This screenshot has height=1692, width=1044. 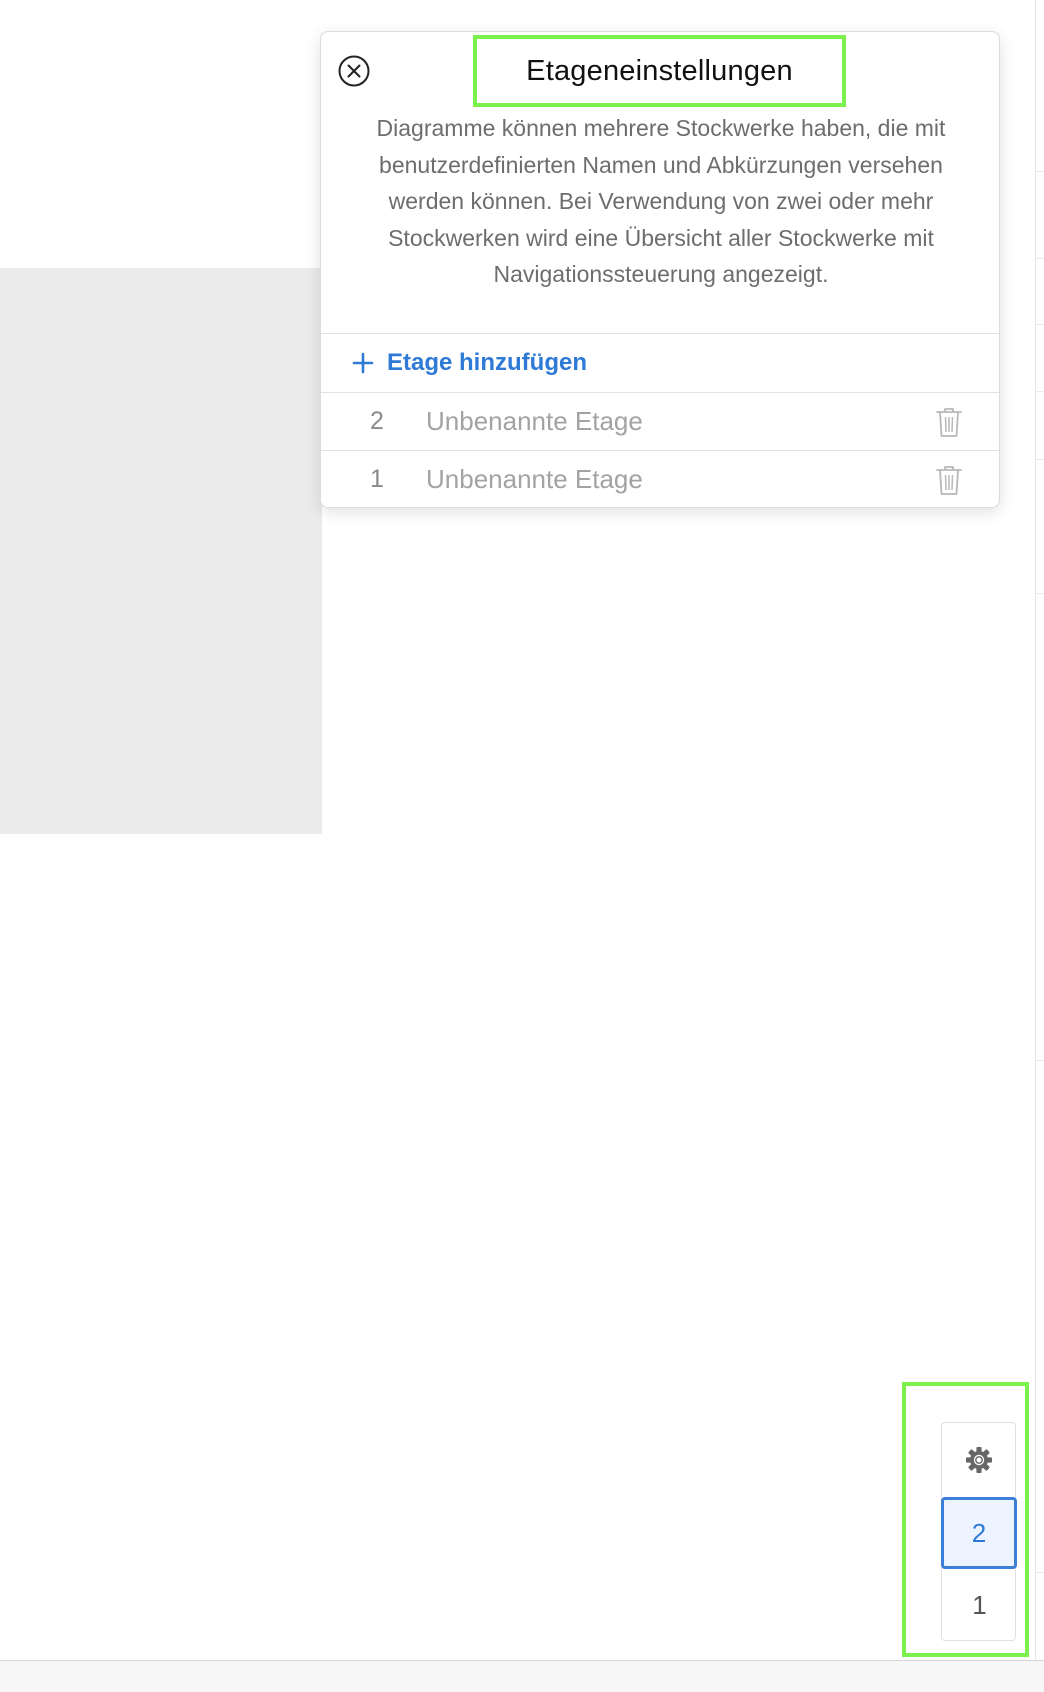 What do you see at coordinates (377, 479) in the screenshot?
I see `floor-number: 1` at bounding box center [377, 479].